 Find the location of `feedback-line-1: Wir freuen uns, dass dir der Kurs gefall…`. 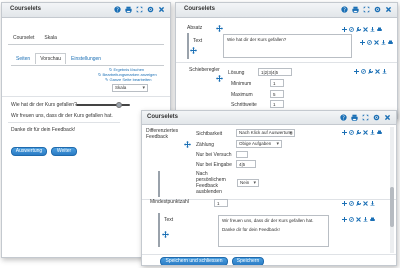

feedback-line-1: Wir freuen uns, dass dir der Kurs gefall… is located at coordinates (62, 116).